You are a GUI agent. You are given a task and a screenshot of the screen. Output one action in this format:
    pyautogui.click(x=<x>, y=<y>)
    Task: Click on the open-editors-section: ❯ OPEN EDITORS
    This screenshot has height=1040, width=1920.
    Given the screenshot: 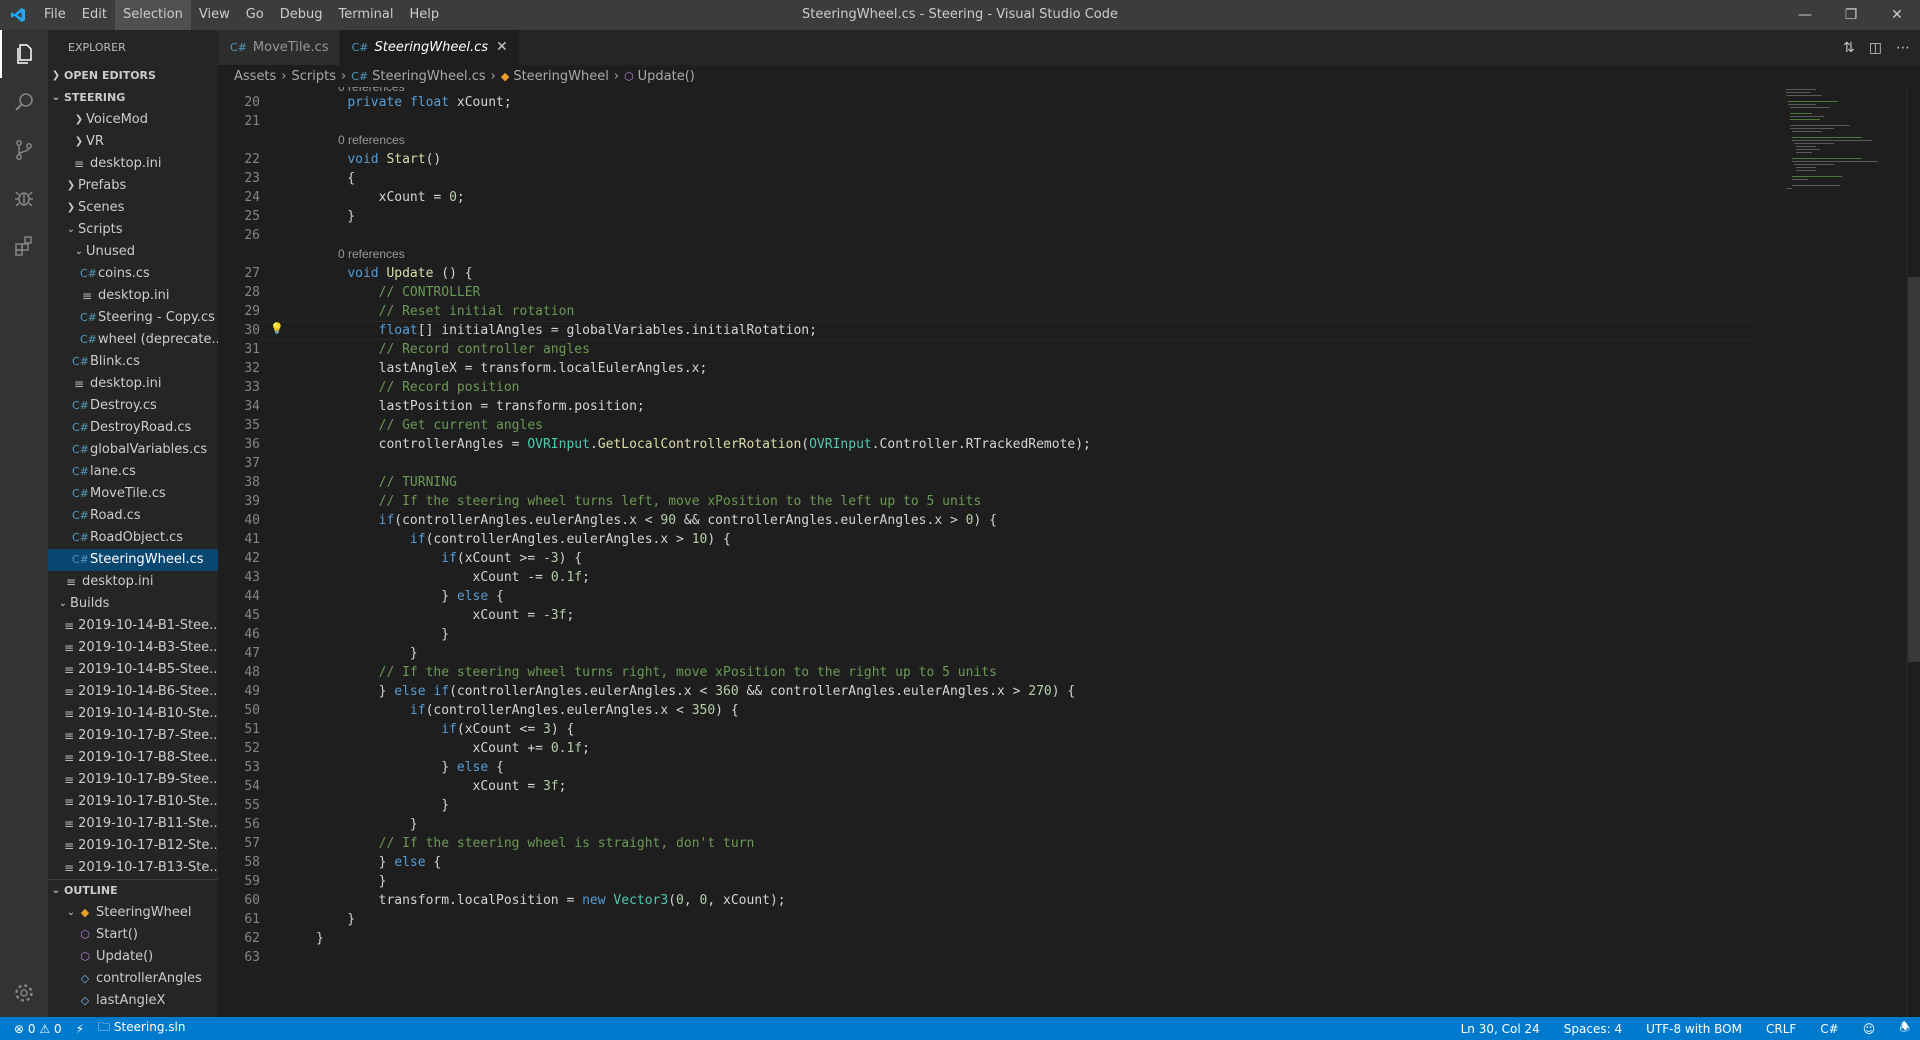 What is the action you would take?
    pyautogui.click(x=133, y=76)
    